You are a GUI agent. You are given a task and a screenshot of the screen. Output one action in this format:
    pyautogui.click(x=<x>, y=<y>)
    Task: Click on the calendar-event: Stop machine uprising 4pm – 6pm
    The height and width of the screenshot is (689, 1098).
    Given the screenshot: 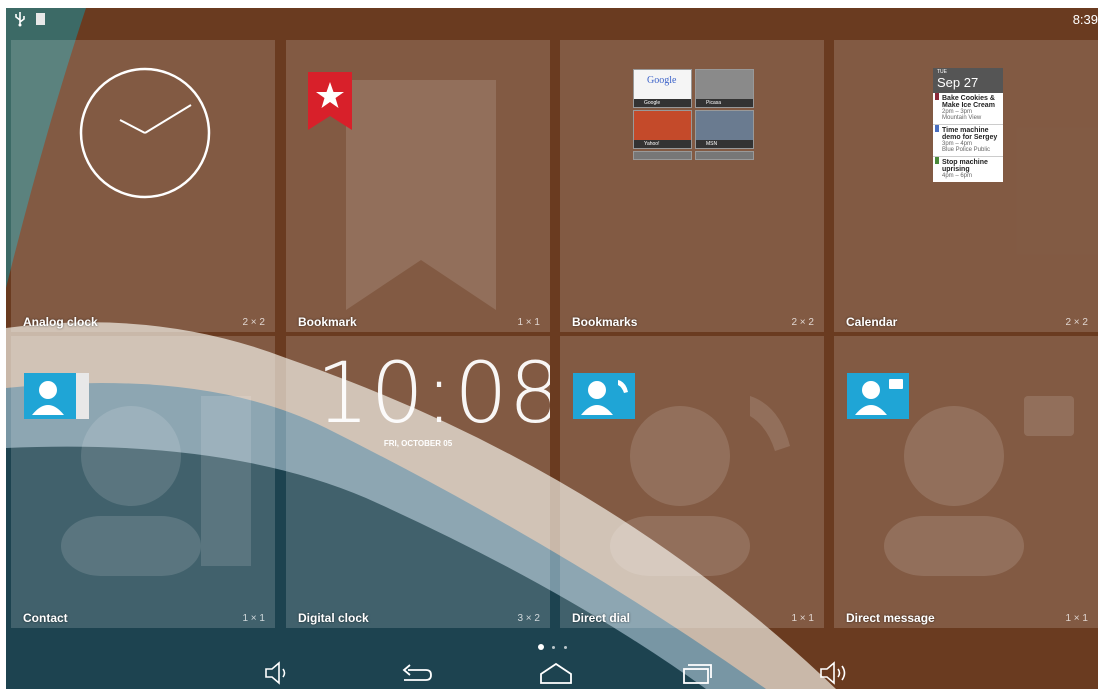 What is the action you would take?
    pyautogui.click(x=968, y=169)
    